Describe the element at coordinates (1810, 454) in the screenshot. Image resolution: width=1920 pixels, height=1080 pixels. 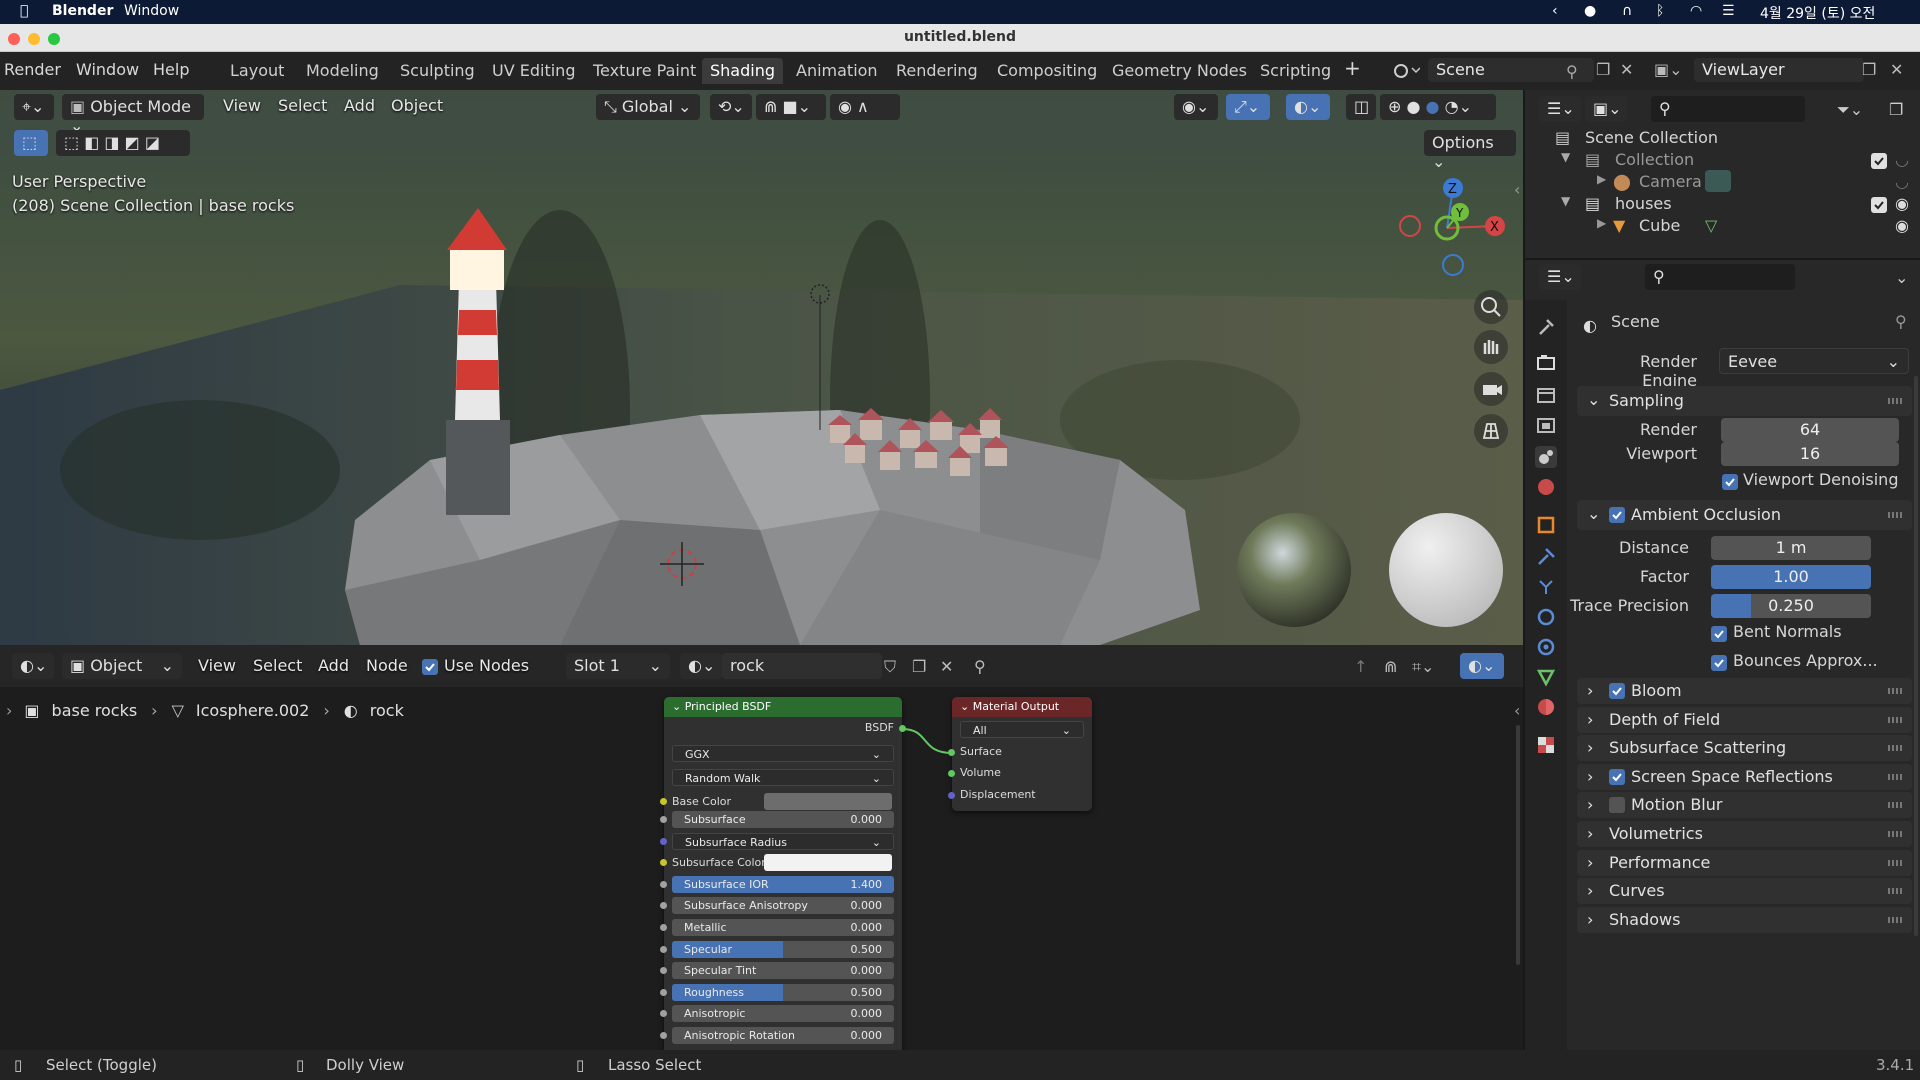
I see `viewport-samples-field: 16` at that location.